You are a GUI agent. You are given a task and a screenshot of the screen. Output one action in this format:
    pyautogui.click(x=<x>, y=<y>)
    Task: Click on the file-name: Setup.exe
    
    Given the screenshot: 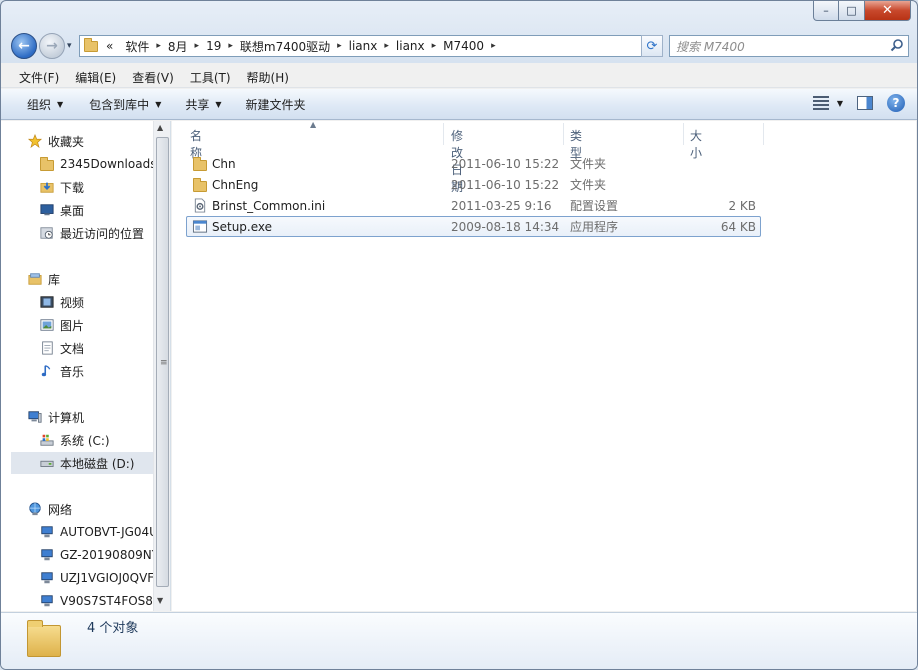 What is the action you would take?
    pyautogui.click(x=242, y=226)
    